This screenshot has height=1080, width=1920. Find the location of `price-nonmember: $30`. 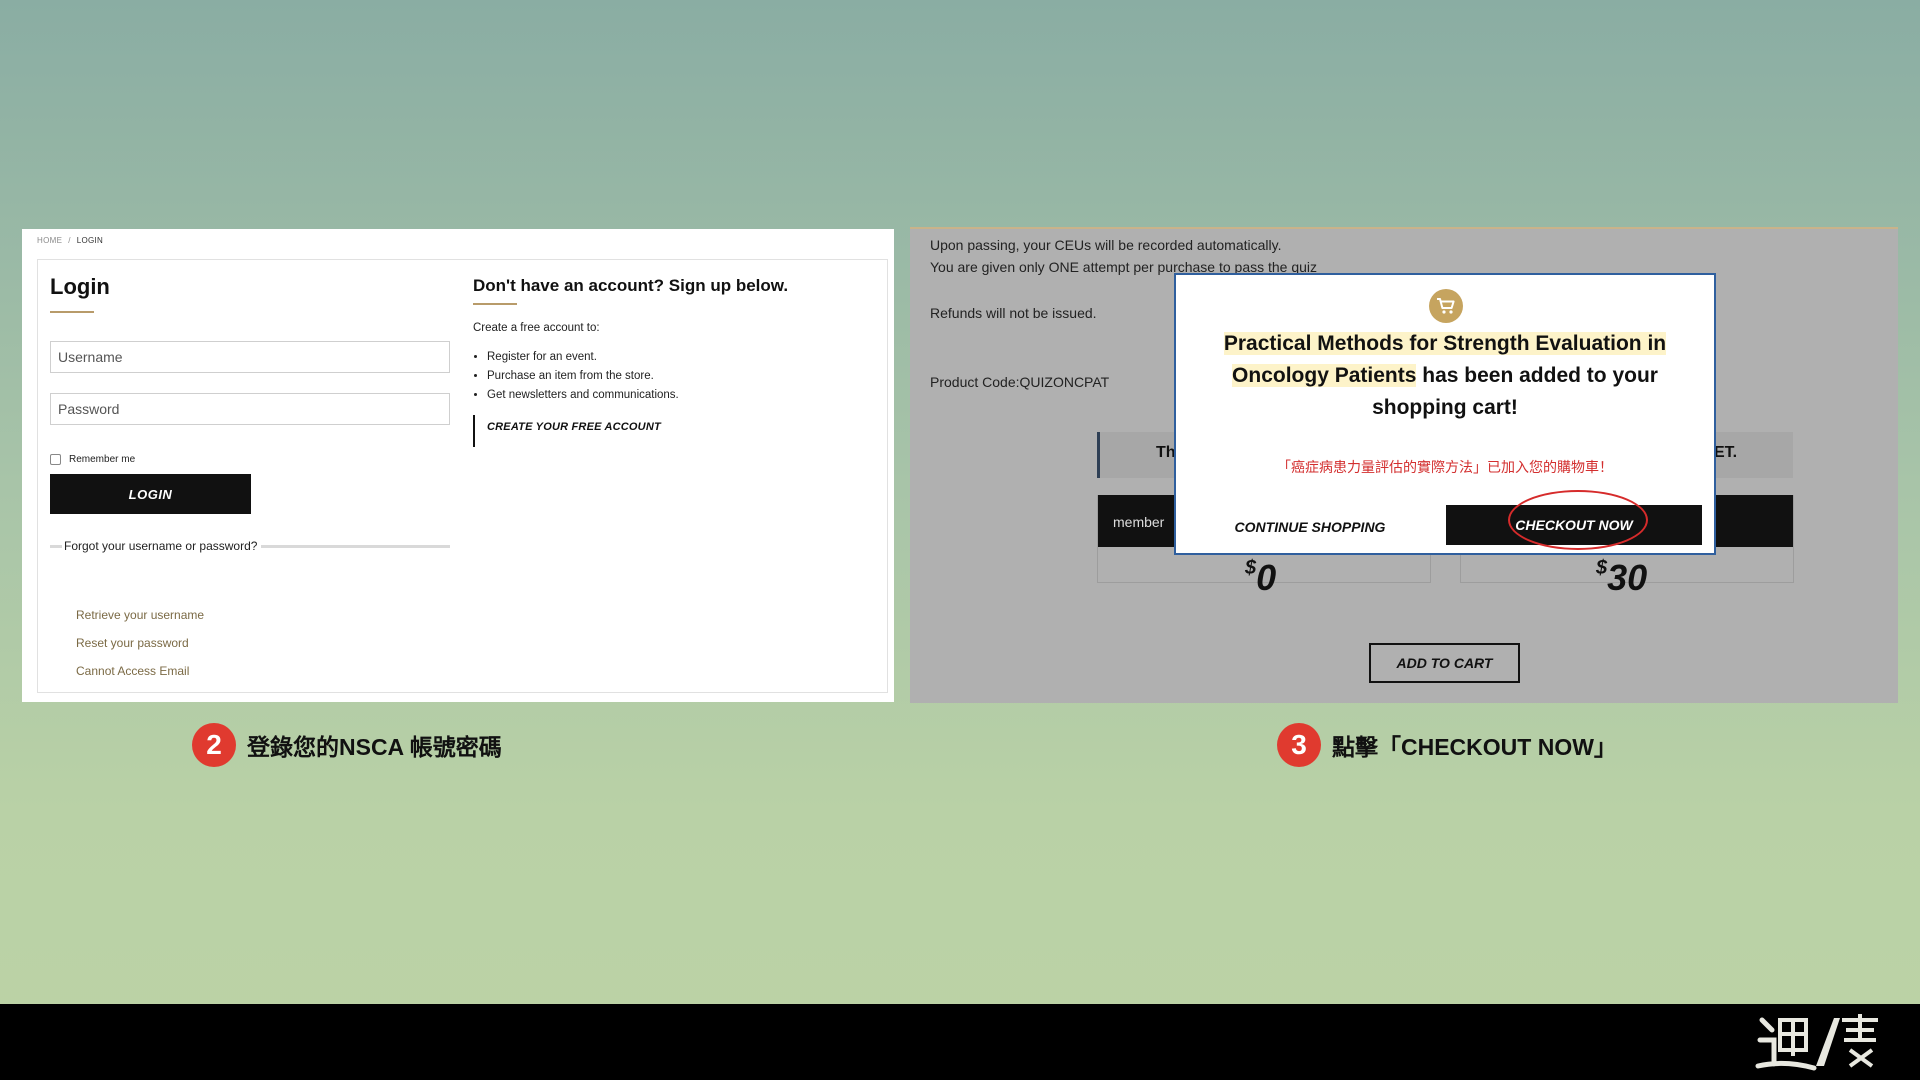

price-nonmember: $30 is located at coordinates (1622, 577).